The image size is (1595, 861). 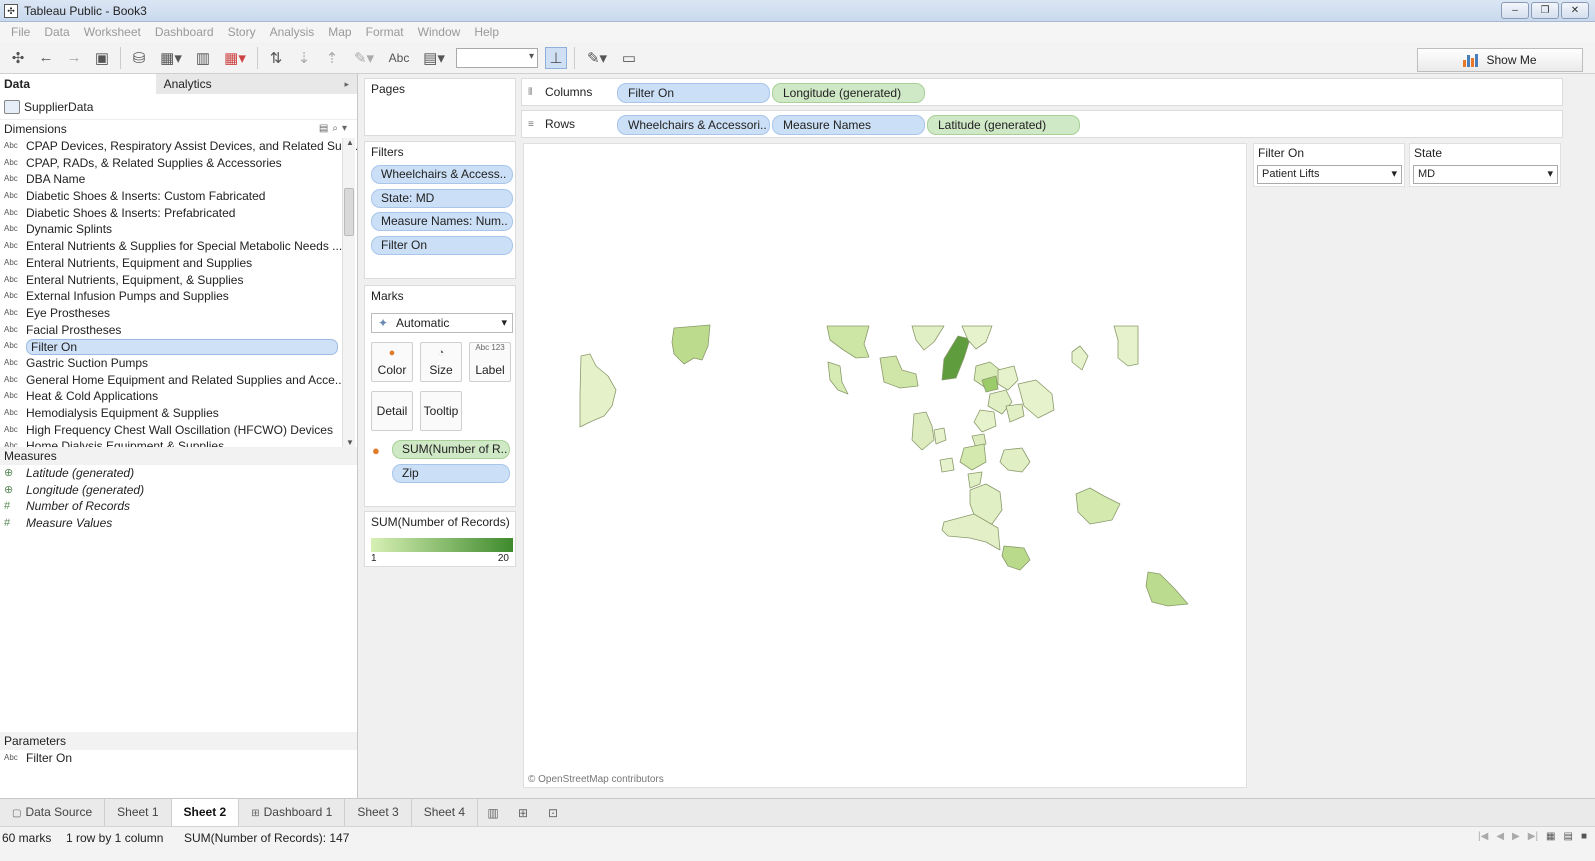 I want to click on new-story-tab-icon: ⊡, so click(x=553, y=813).